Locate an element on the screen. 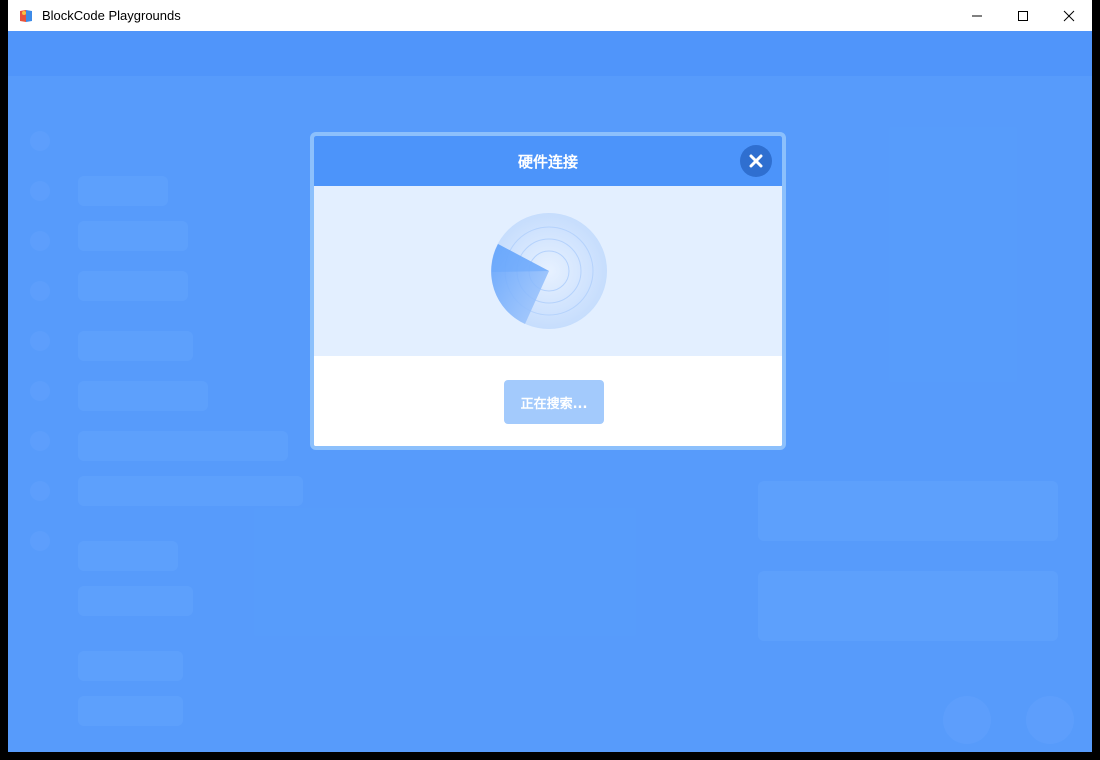 This screenshot has height=760, width=1100. radar-scan-icon is located at coordinates (549, 271).